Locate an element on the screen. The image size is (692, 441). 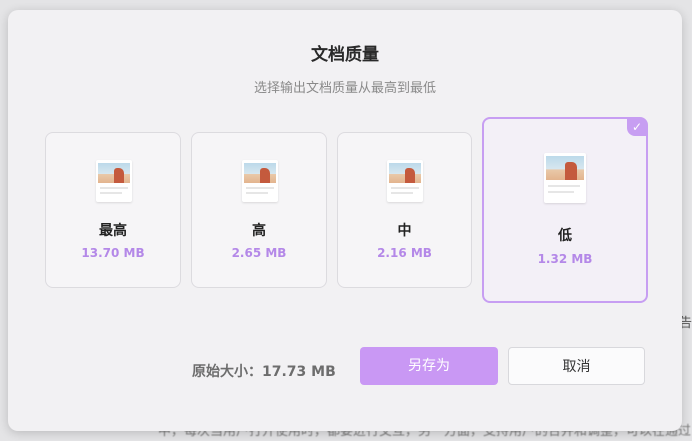
quality-label: 中 is located at coordinates (404, 231).